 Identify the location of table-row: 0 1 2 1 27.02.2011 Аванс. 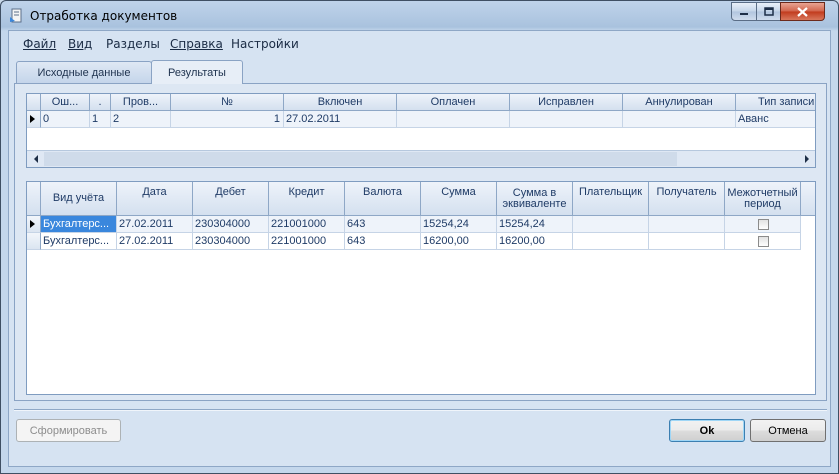
(421, 119).